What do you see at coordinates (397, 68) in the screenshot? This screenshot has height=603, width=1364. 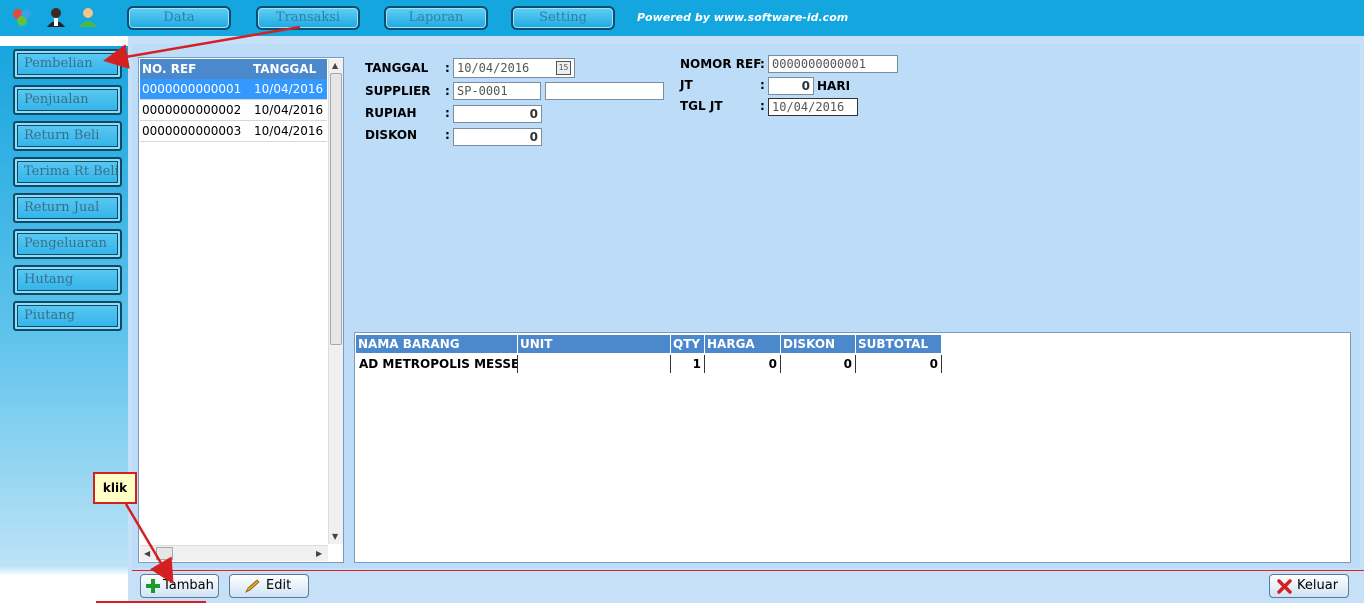 I see `tanggal-label: TANGGAL` at bounding box center [397, 68].